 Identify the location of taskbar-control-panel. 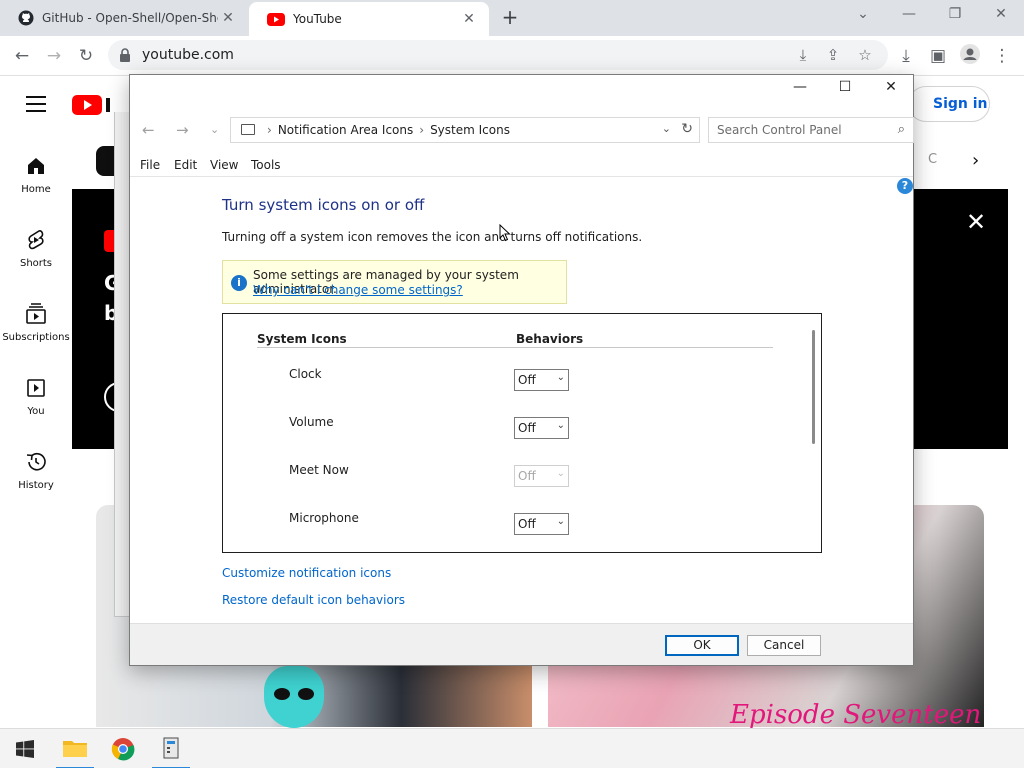
(171, 748).